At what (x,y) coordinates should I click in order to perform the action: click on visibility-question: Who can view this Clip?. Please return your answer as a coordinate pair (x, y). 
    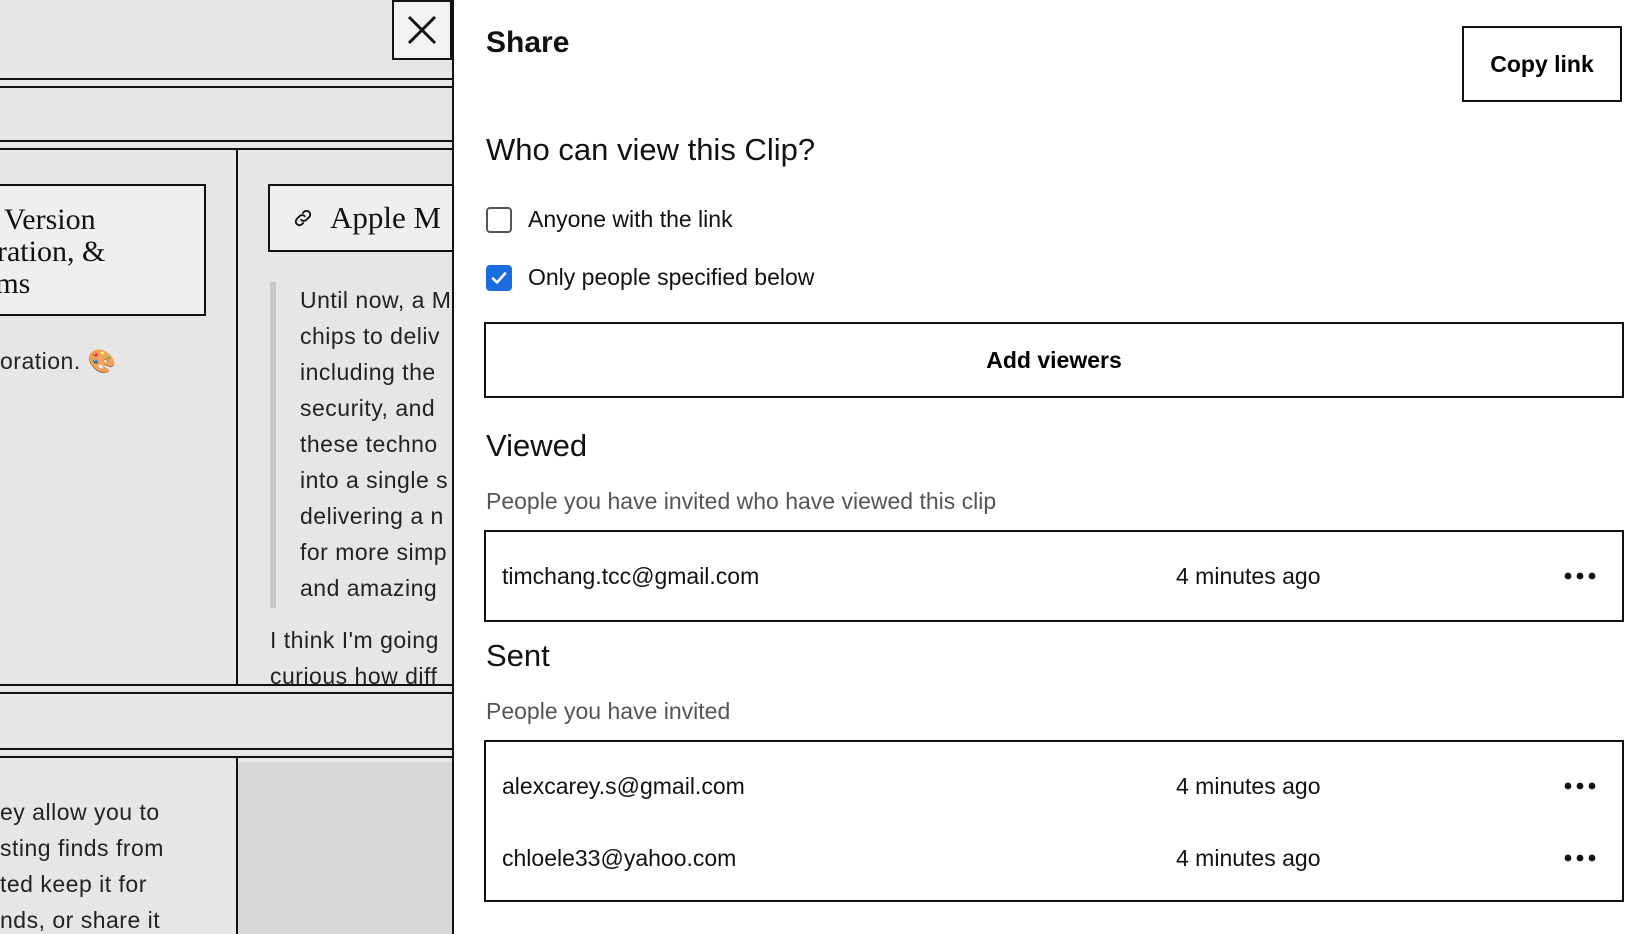
    Looking at the image, I should click on (651, 149).